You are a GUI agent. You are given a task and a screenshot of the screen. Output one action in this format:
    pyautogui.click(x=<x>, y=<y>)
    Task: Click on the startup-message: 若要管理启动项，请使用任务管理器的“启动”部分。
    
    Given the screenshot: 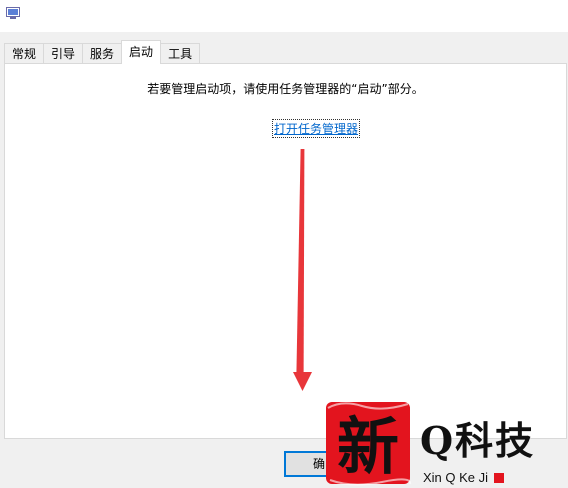 What is the action you would take?
    pyautogui.click(x=285, y=89)
    